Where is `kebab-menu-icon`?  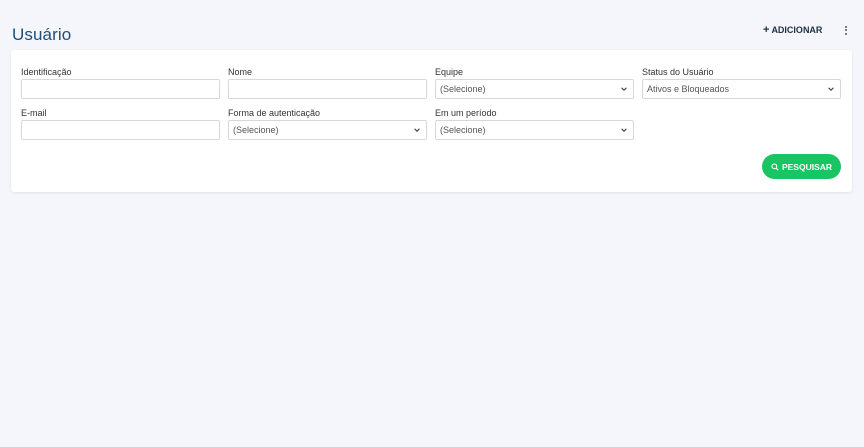 kebab-menu-icon is located at coordinates (846, 30).